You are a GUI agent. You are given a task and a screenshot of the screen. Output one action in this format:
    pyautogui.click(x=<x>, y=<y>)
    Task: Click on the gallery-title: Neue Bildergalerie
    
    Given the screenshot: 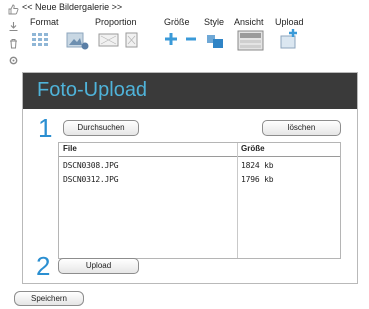 What is the action you would take?
    pyautogui.click(x=72, y=7)
    